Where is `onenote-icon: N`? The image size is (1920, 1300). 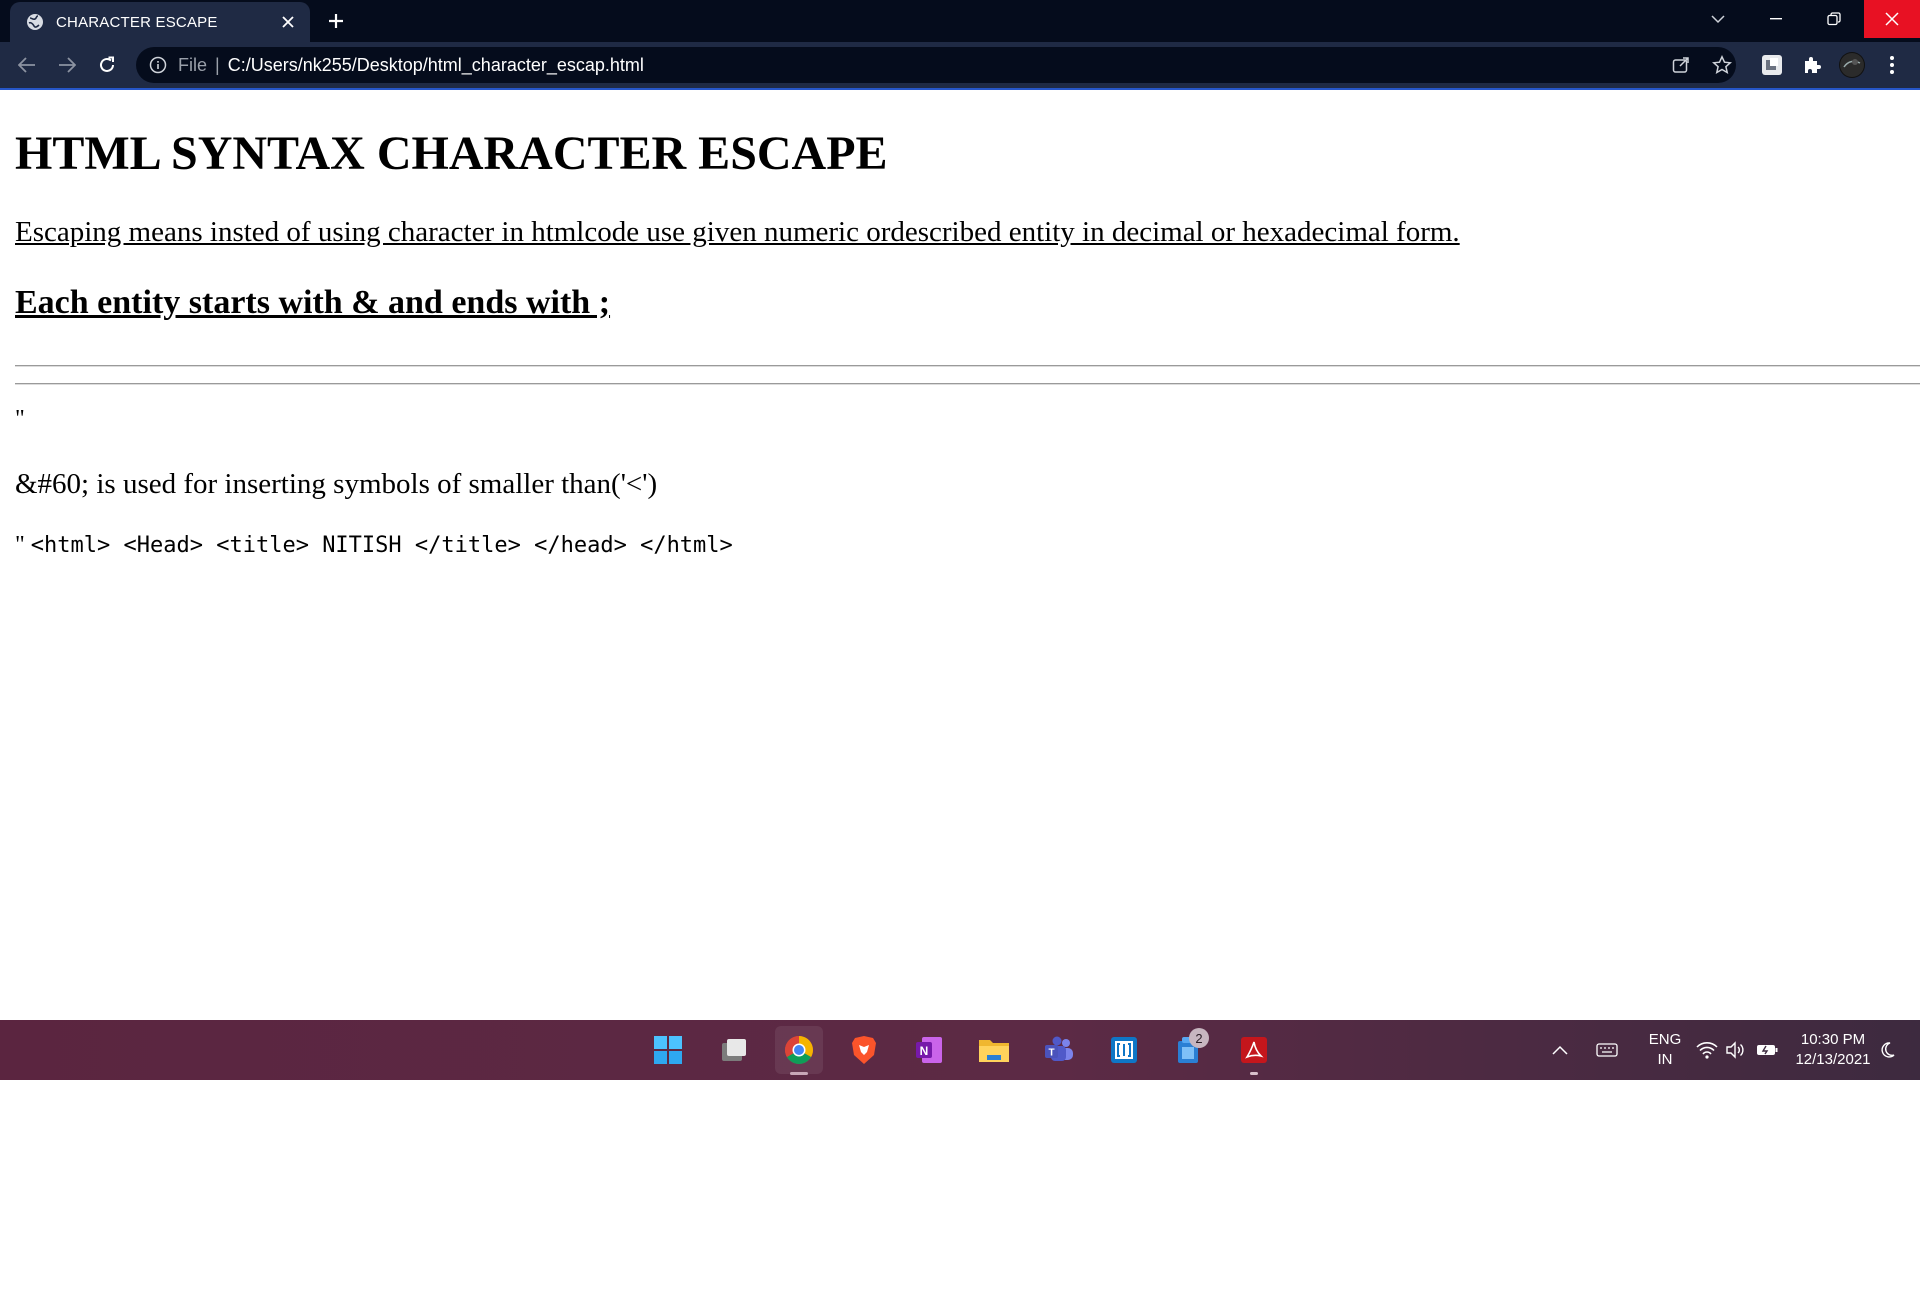 onenote-icon: N is located at coordinates (929, 1050).